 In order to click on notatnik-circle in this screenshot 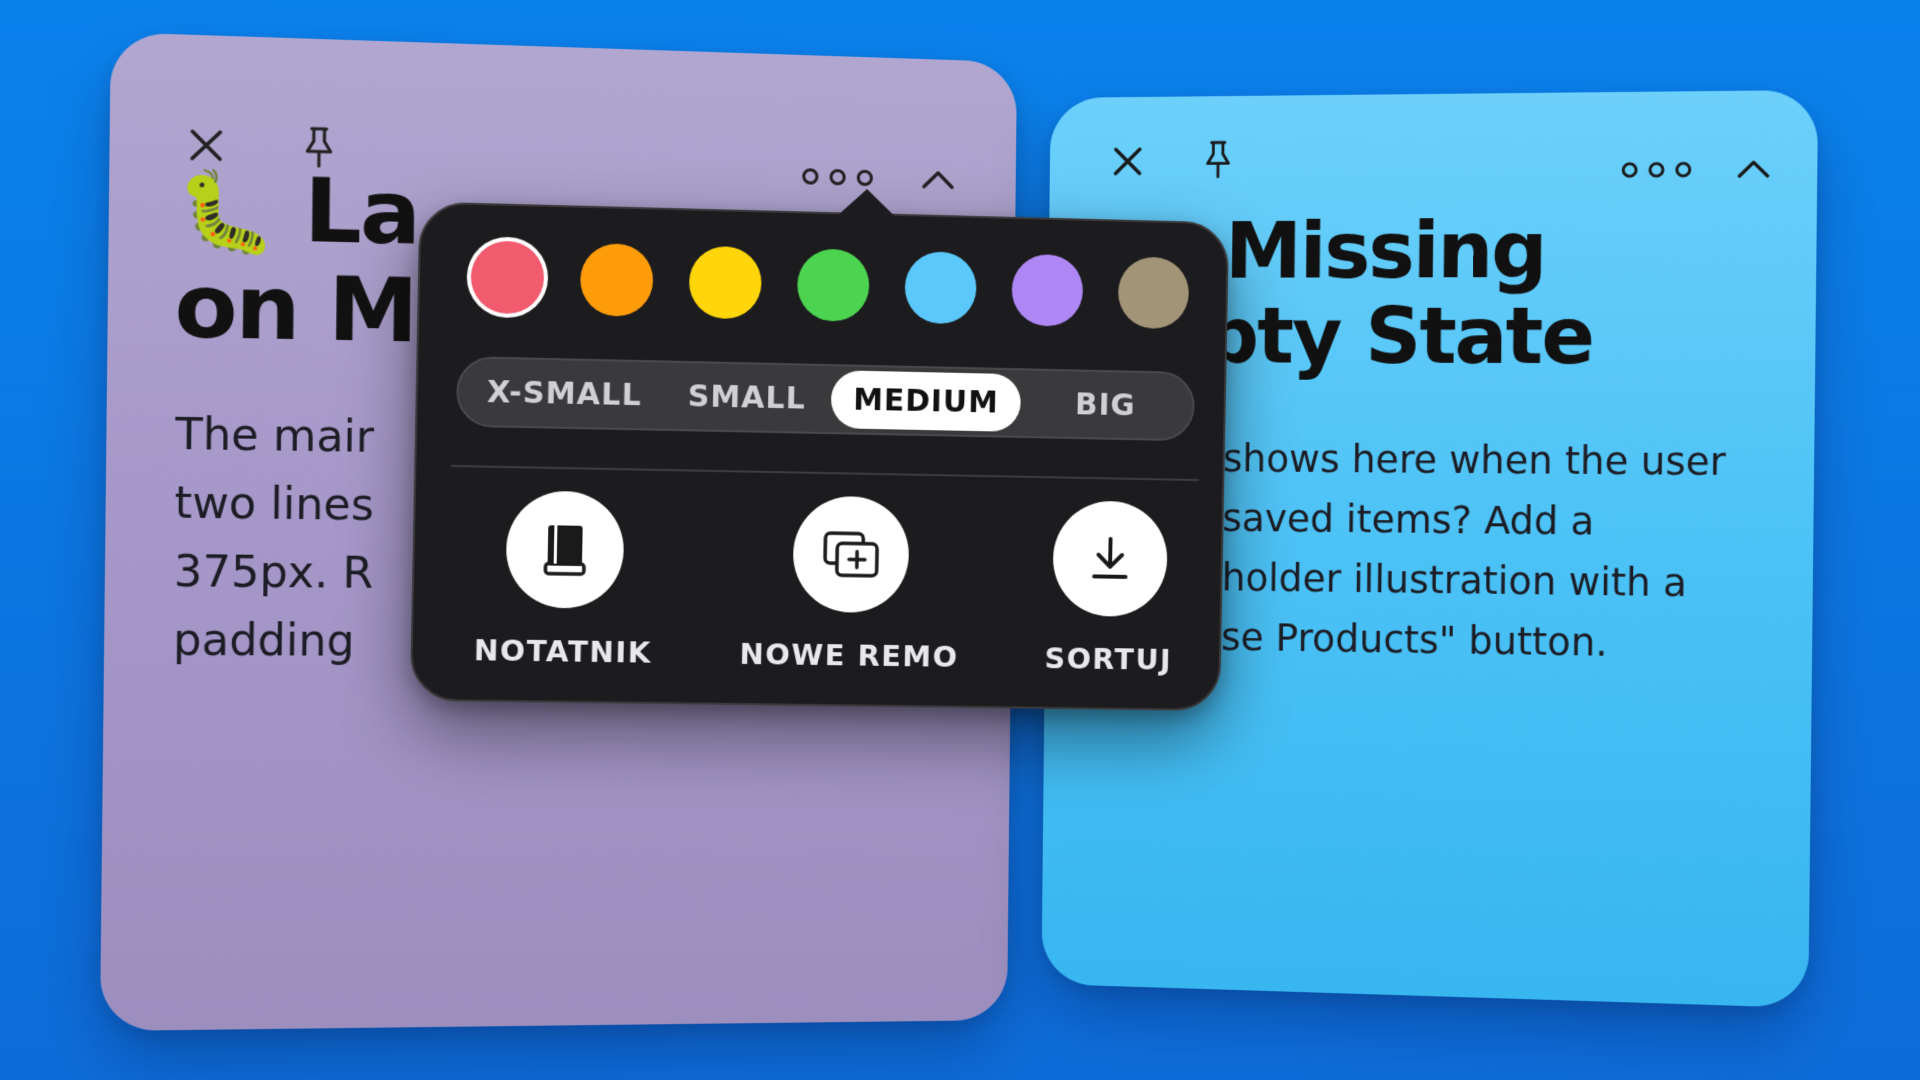, I will do `click(565, 549)`.